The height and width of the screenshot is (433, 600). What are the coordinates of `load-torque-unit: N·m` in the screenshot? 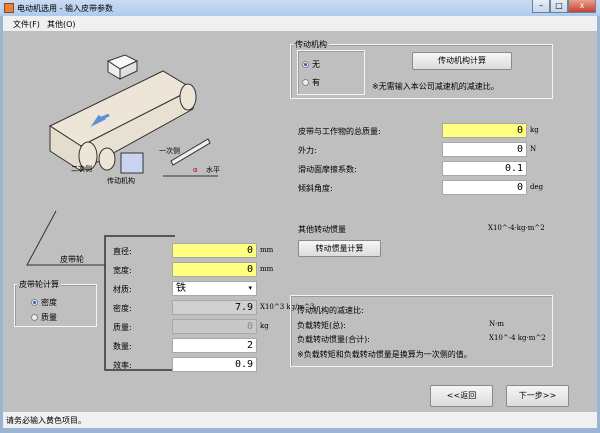 It's located at (496, 324).